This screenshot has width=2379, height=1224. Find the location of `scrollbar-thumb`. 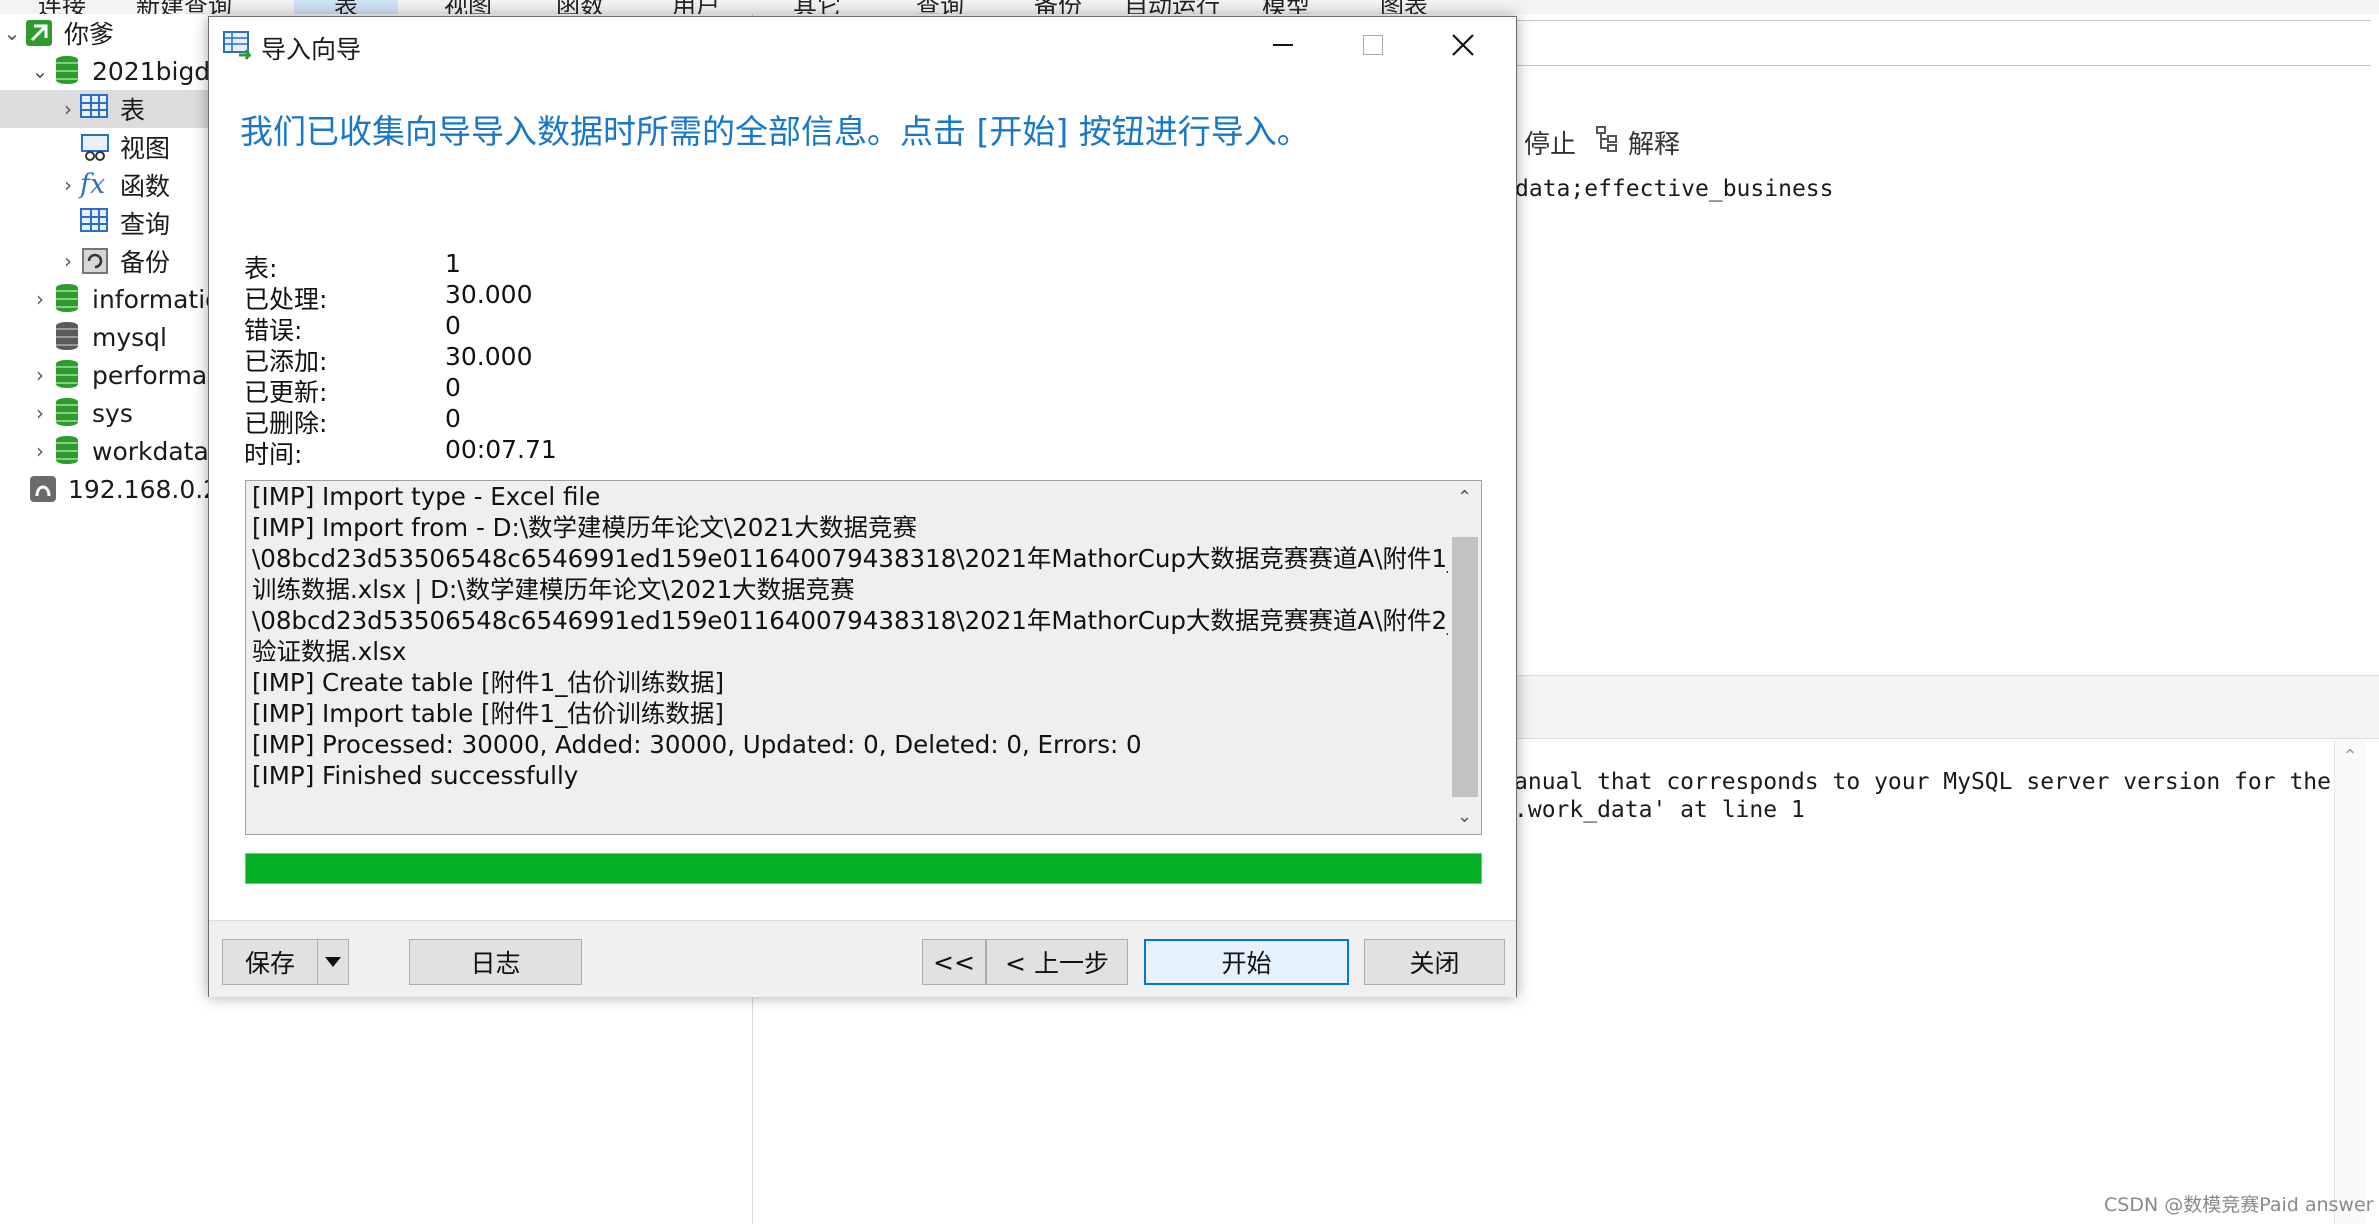

scrollbar-thumb is located at coordinates (1465, 667).